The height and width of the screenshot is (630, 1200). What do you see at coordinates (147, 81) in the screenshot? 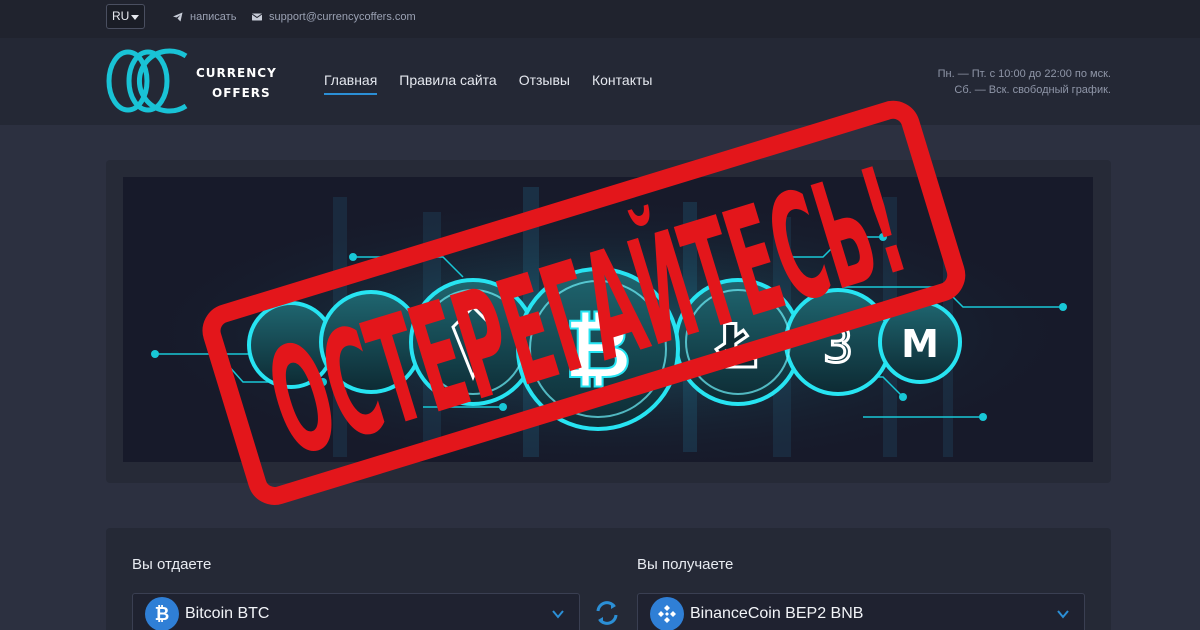
I see `logo-rings-icon` at bounding box center [147, 81].